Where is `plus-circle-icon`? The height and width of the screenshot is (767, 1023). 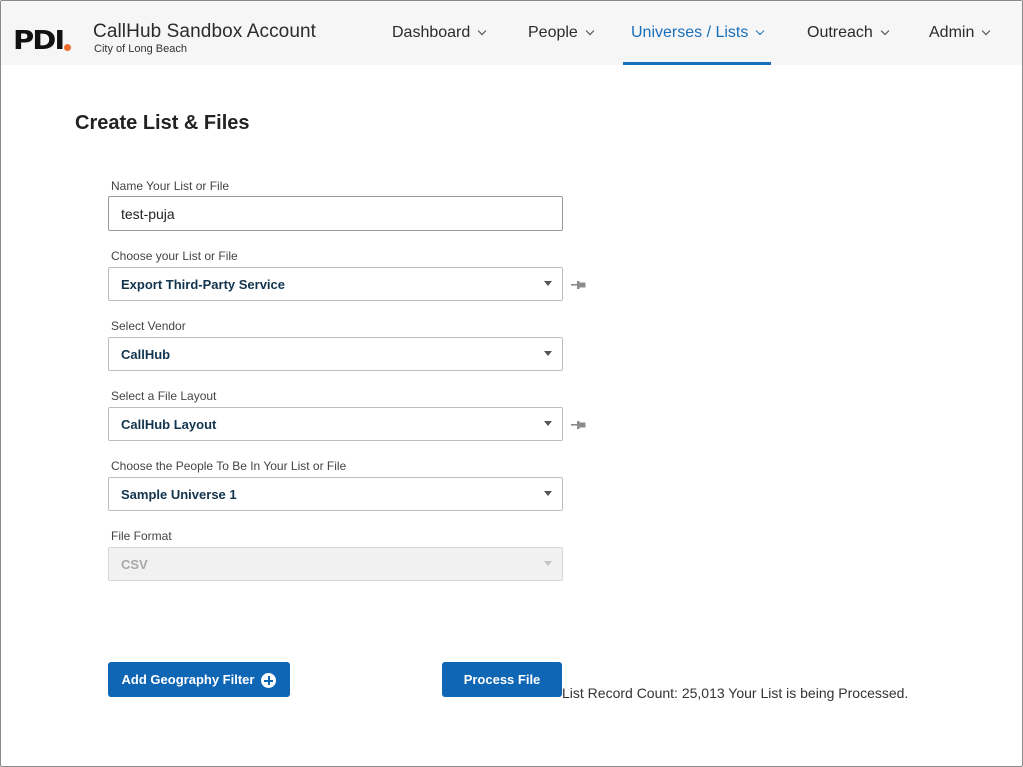
plus-circle-icon is located at coordinates (269, 680).